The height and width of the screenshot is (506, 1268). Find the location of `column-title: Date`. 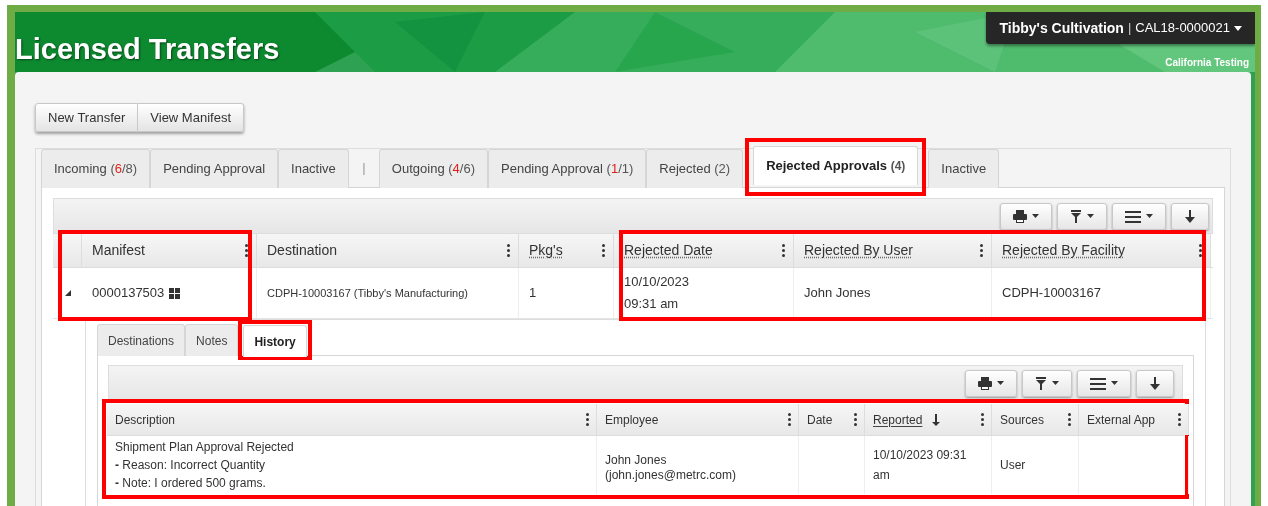

column-title: Date is located at coordinates (820, 420).